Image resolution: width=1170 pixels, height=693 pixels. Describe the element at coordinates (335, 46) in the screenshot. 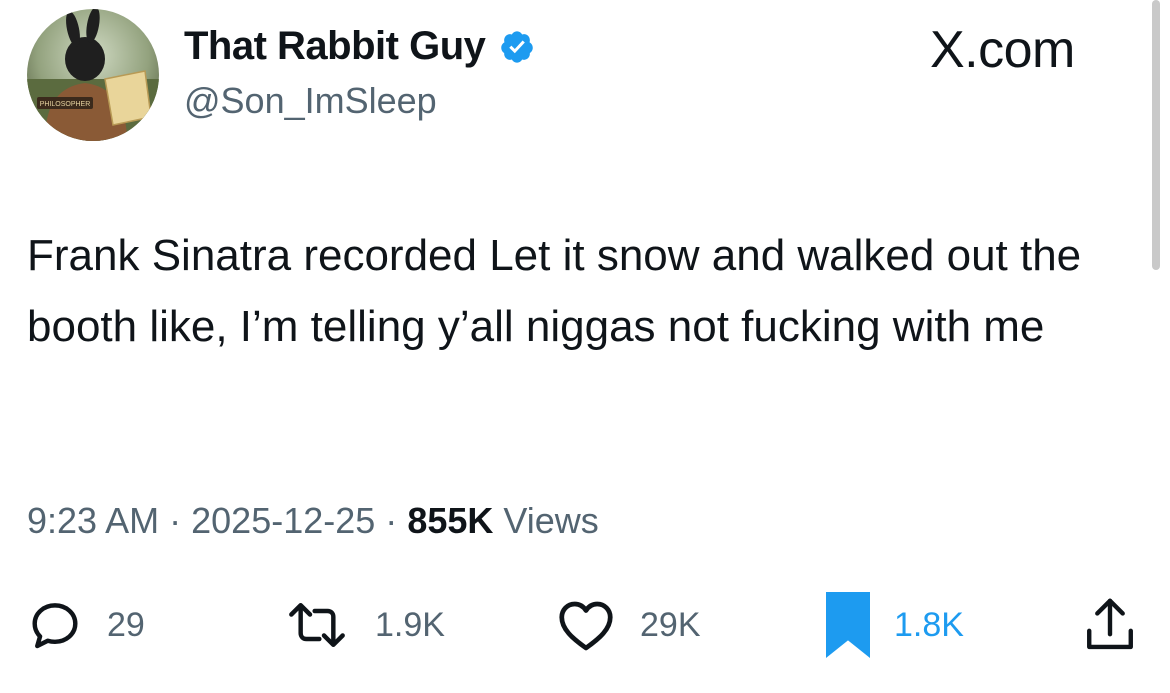

I see `display-name-text: That Rabbit Guy` at that location.